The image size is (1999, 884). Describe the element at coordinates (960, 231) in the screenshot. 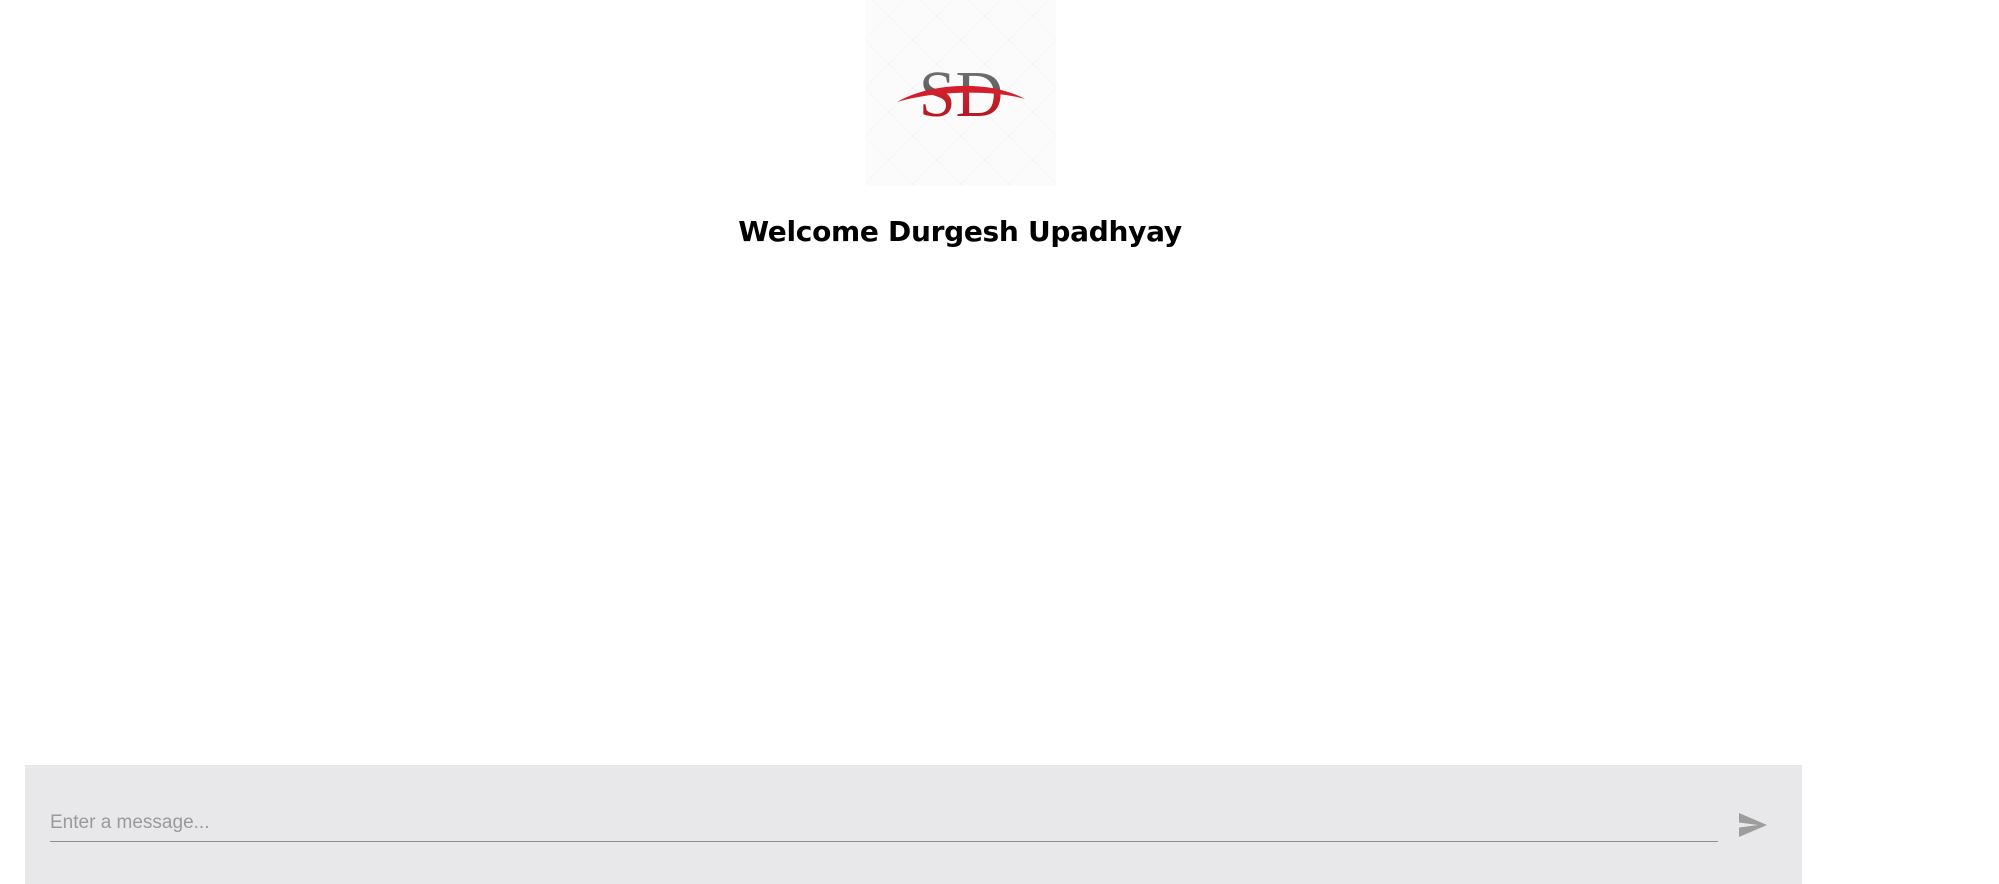

I see `welcome-heading: Welcome Durgesh Upadhyay` at that location.